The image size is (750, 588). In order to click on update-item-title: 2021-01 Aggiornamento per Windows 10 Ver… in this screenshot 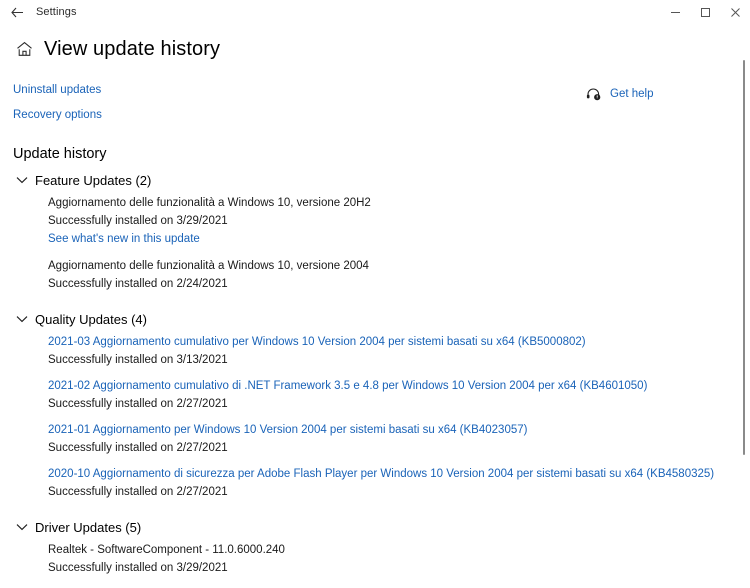, I will do `click(399, 430)`.